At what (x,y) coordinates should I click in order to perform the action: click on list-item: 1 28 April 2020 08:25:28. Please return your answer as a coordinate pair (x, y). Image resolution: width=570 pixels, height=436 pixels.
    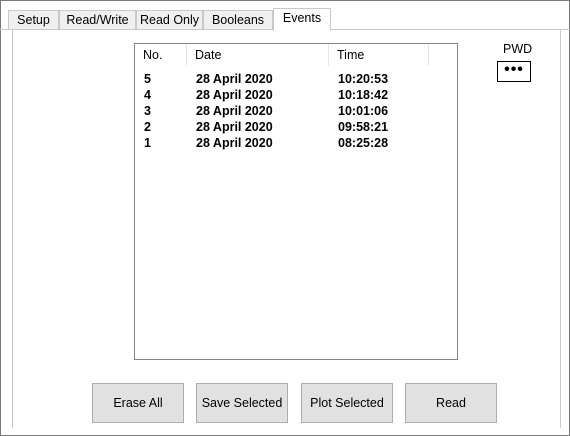
    Looking at the image, I should click on (296, 143).